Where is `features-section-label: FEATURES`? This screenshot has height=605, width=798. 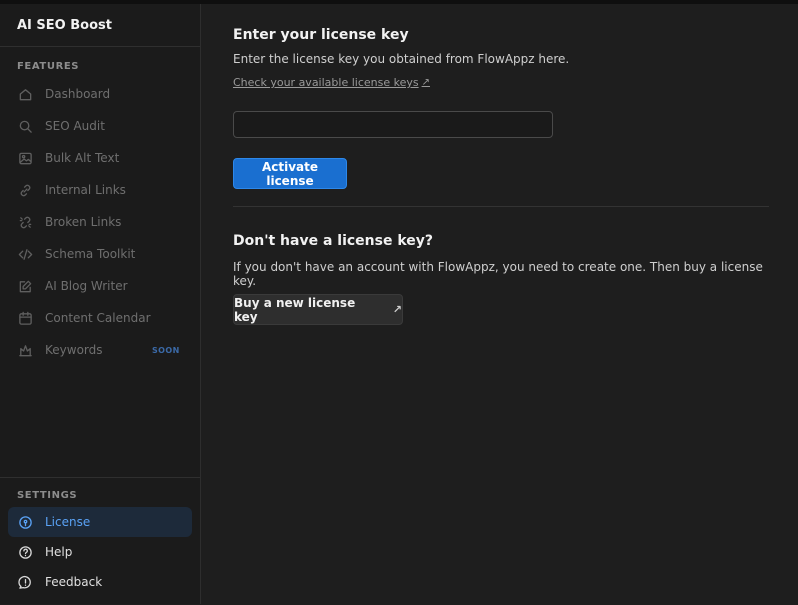 features-section-label: FEATURES is located at coordinates (48, 66).